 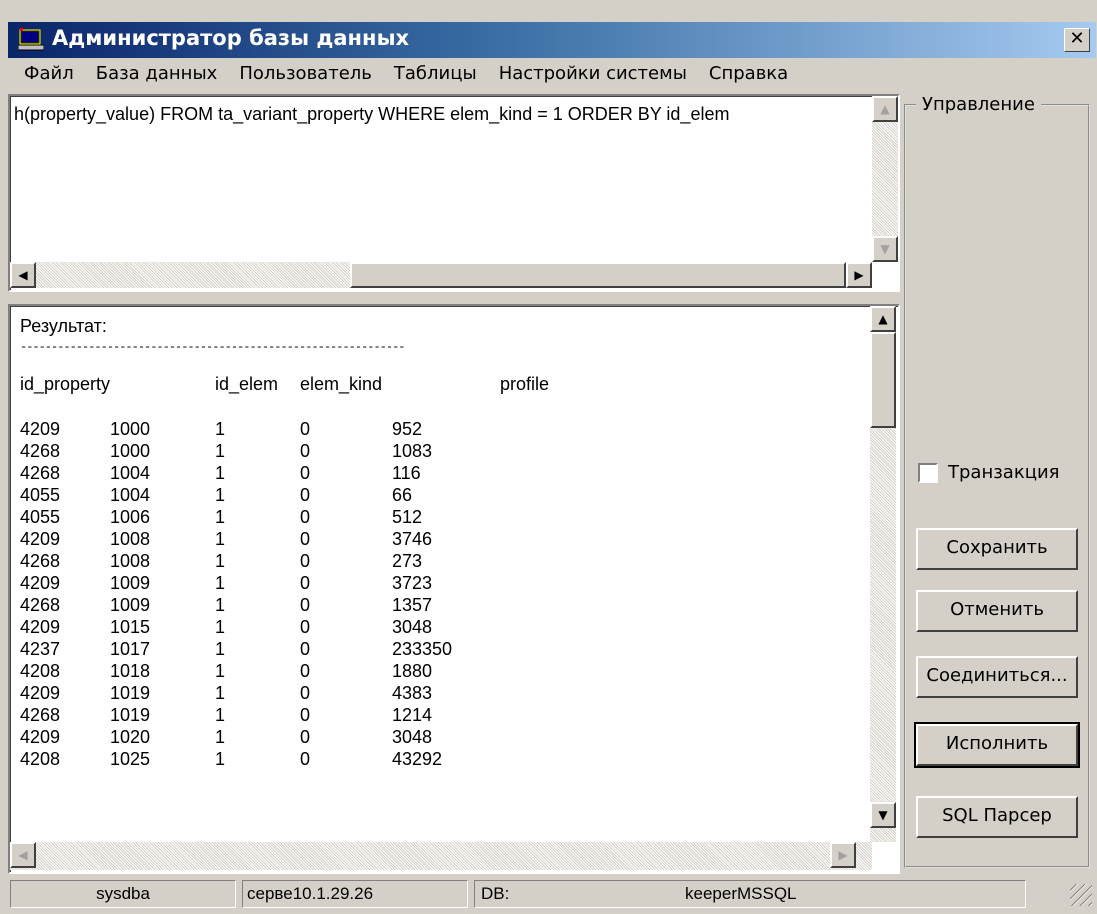 What do you see at coordinates (412, 539) in the screenshot?
I see `cell-profile: 3746` at bounding box center [412, 539].